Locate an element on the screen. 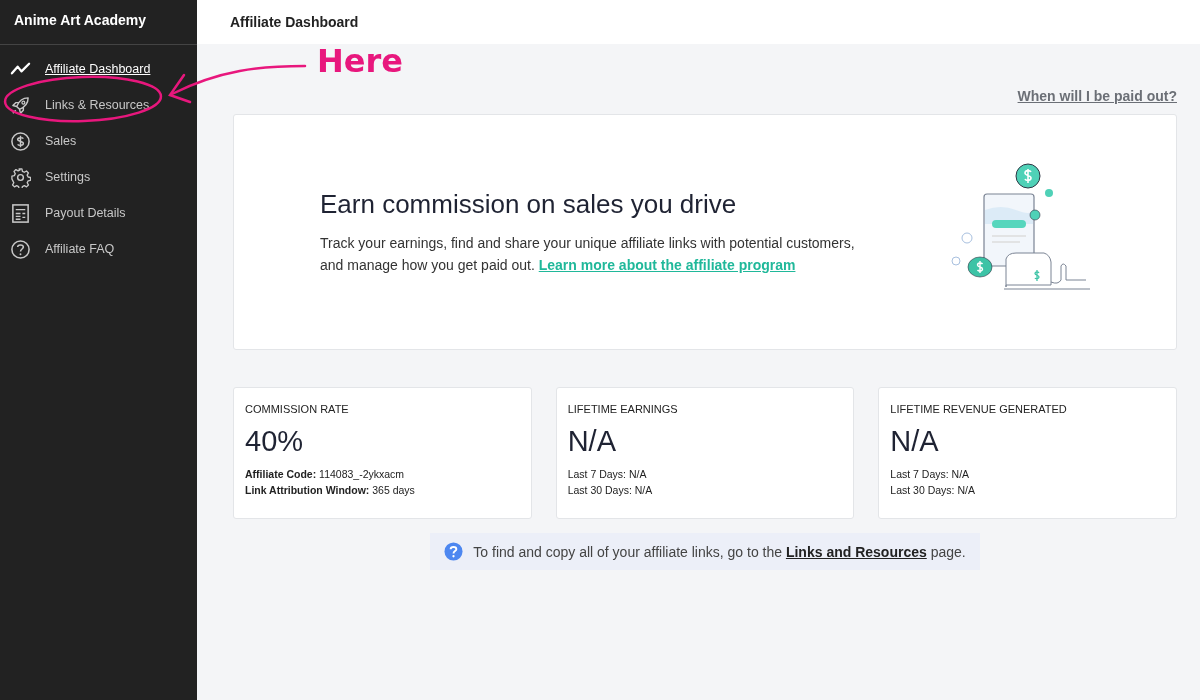 The height and width of the screenshot is (700, 1200). info-text: To find and copy all of your affiliate links, go to the Links and Resources page. is located at coordinates (719, 551).